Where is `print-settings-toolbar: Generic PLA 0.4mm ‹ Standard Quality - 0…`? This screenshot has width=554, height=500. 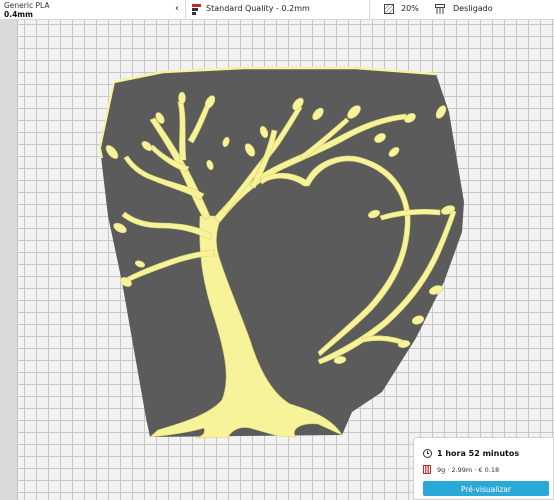 print-settings-toolbar: Generic PLA 0.4mm ‹ Standard Quality - 0… is located at coordinates (277, 10).